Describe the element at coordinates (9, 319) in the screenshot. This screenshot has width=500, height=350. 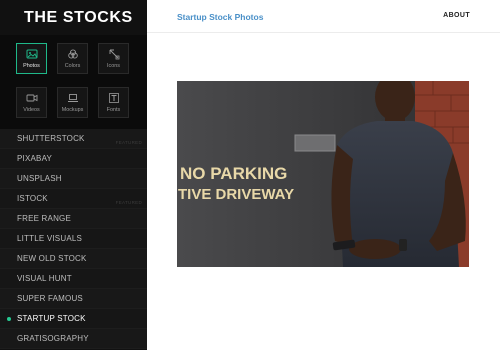
I see `active-indicator-dot` at that location.